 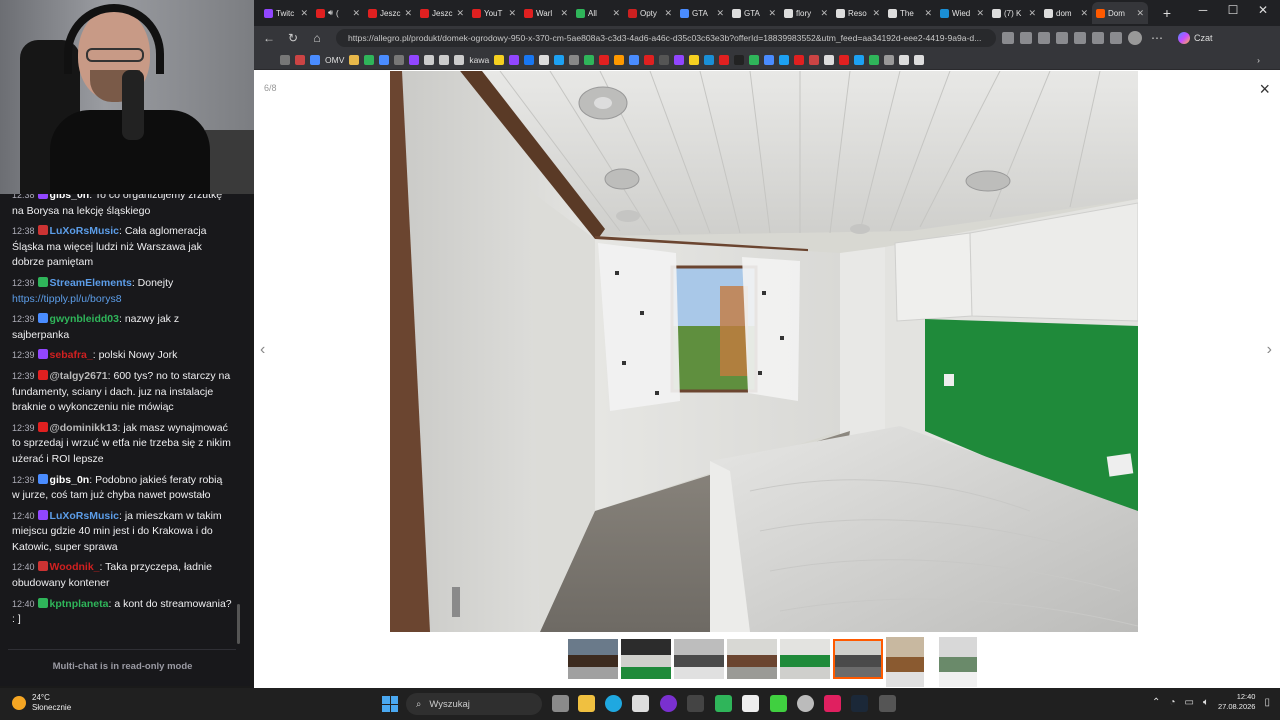 What do you see at coordinates (1269, 350) in the screenshot?
I see `next-image-button: ›` at bounding box center [1269, 350].